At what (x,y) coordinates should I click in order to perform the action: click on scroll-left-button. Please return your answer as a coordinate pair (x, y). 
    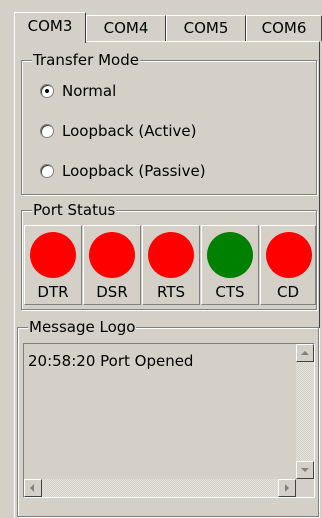
    Looking at the image, I should click on (33, 488).